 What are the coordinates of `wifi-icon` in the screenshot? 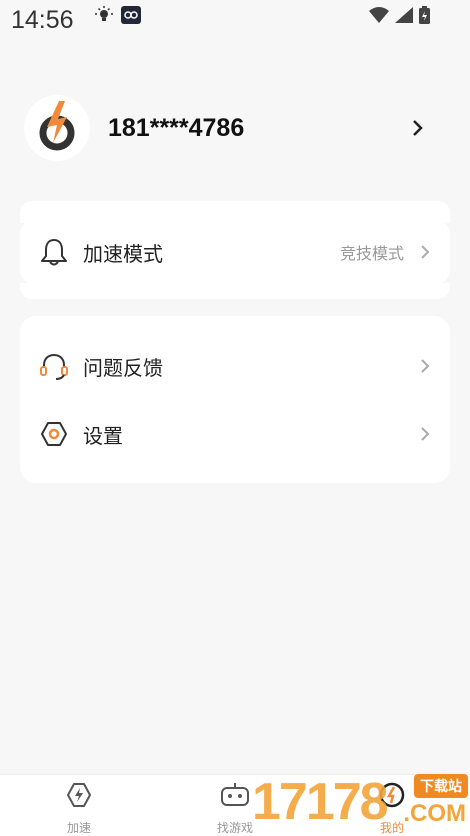 It's located at (379, 17).